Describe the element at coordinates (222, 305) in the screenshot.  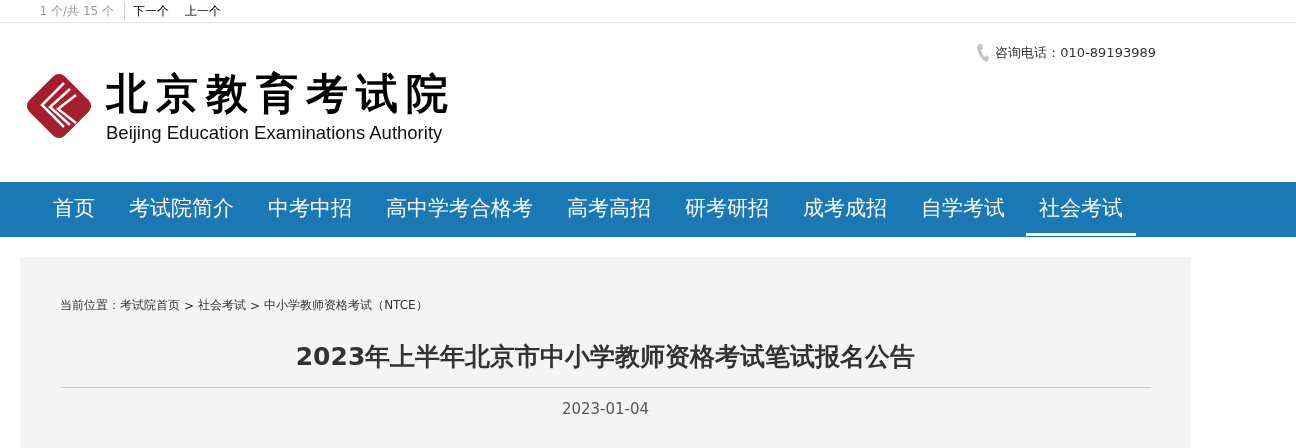
I see `breadcrumb-link: 社会考试` at that location.